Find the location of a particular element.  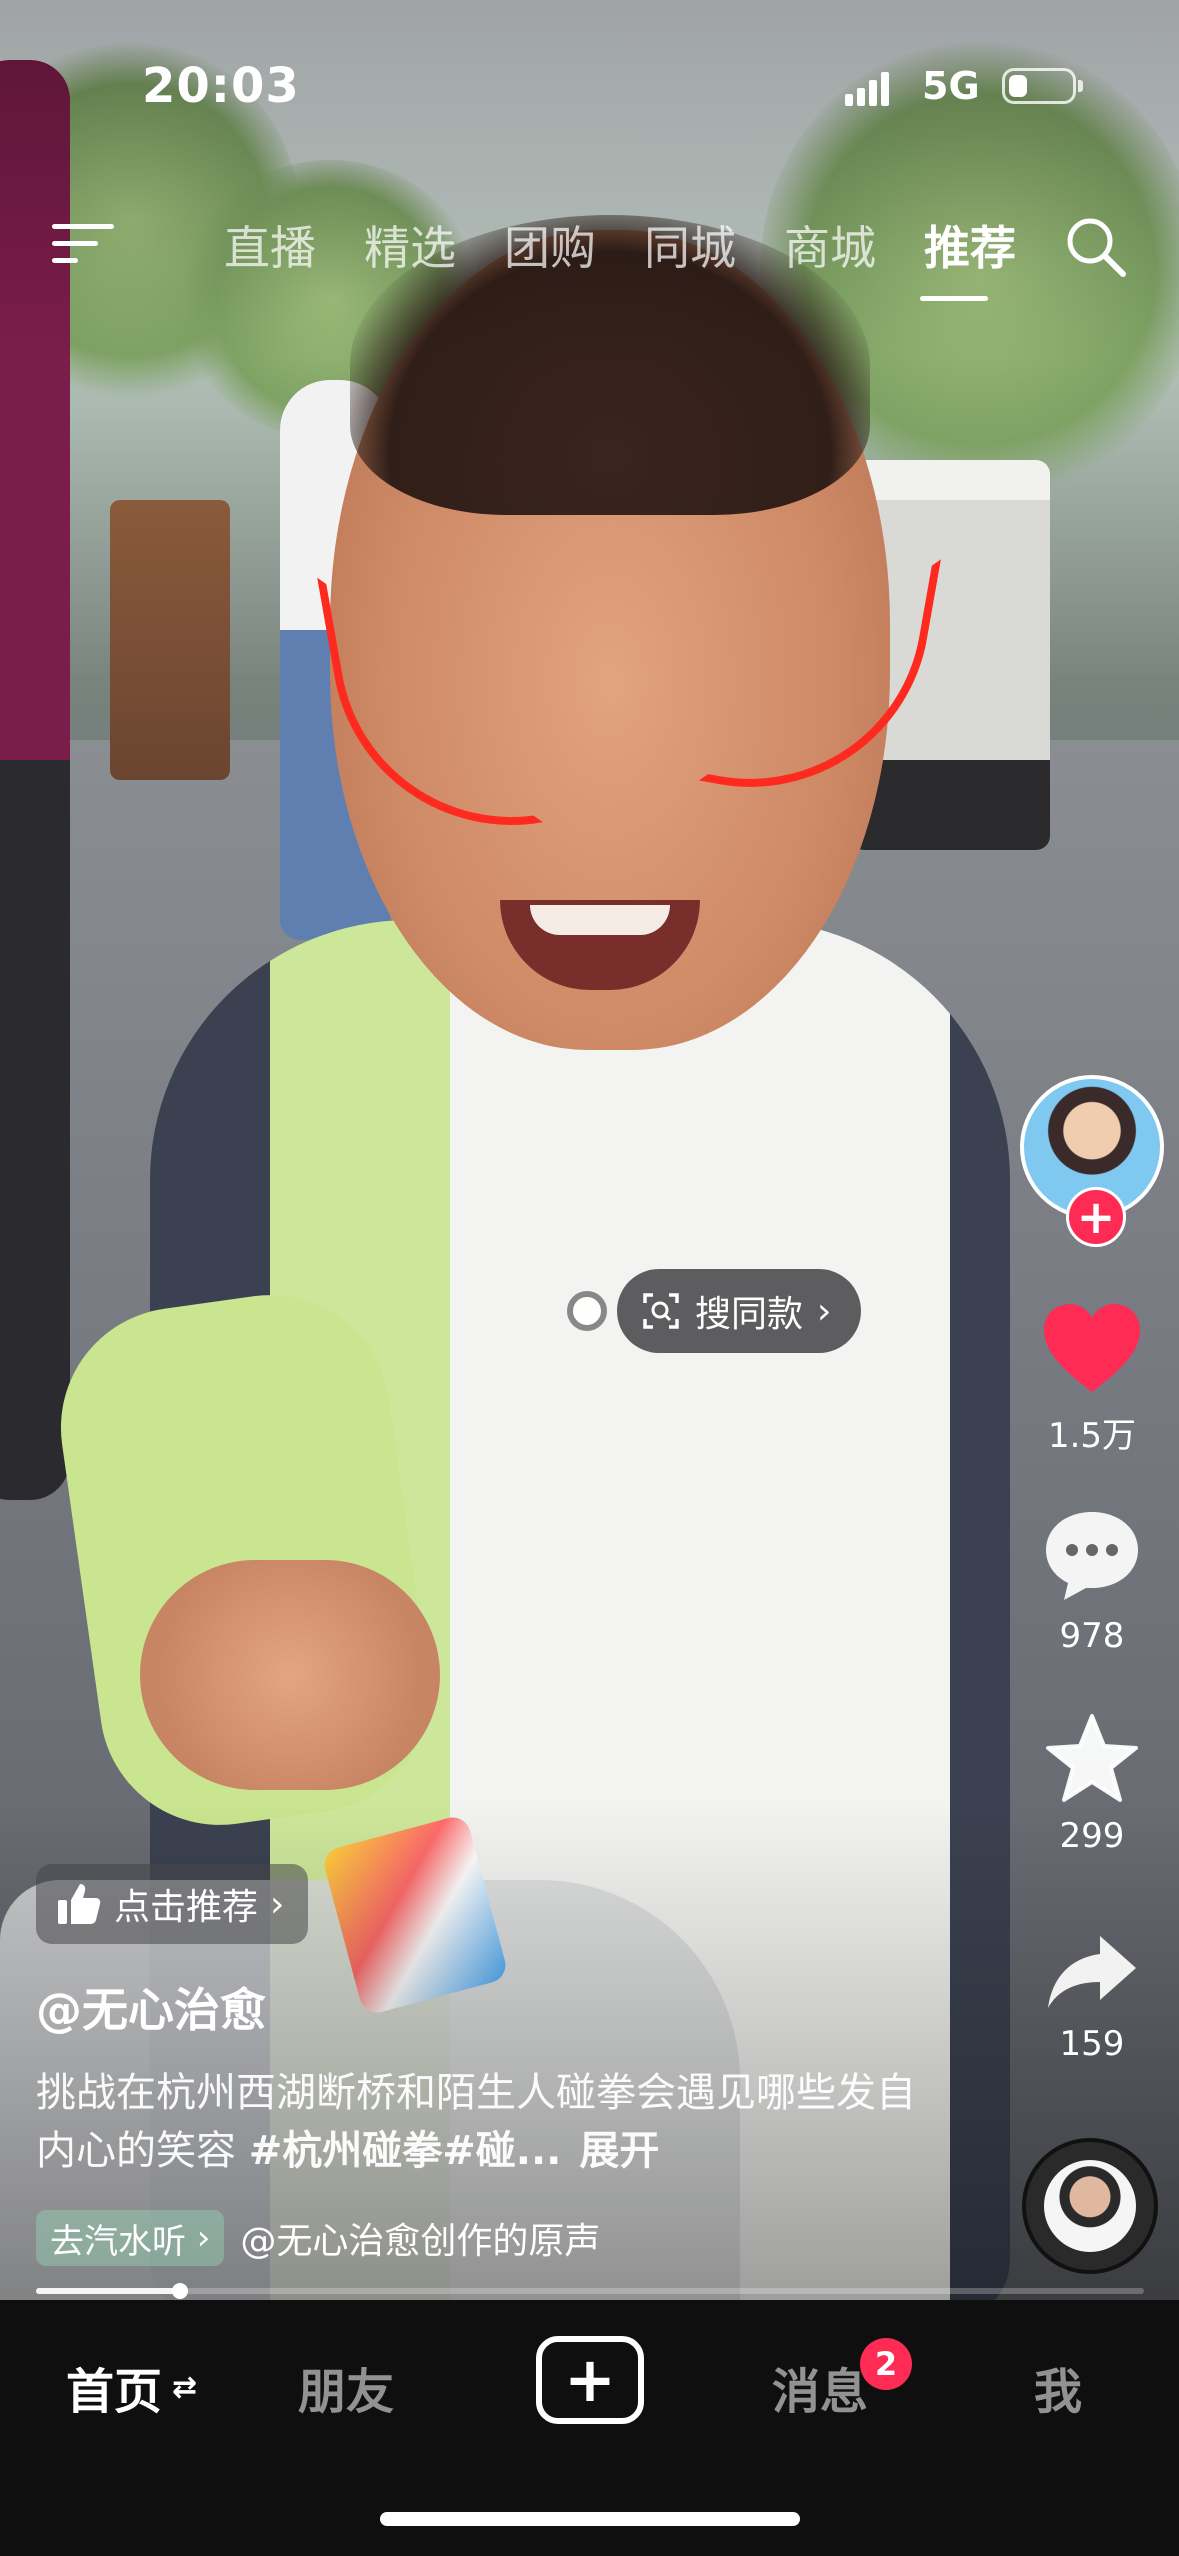

status-bar: 20:03 5G is located at coordinates (589, 85).